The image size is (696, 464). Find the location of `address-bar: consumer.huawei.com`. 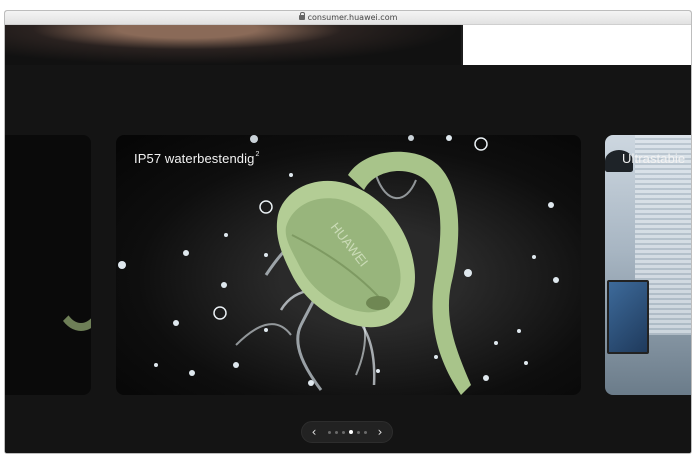

address-bar: consumer.huawei.com is located at coordinates (348, 18).